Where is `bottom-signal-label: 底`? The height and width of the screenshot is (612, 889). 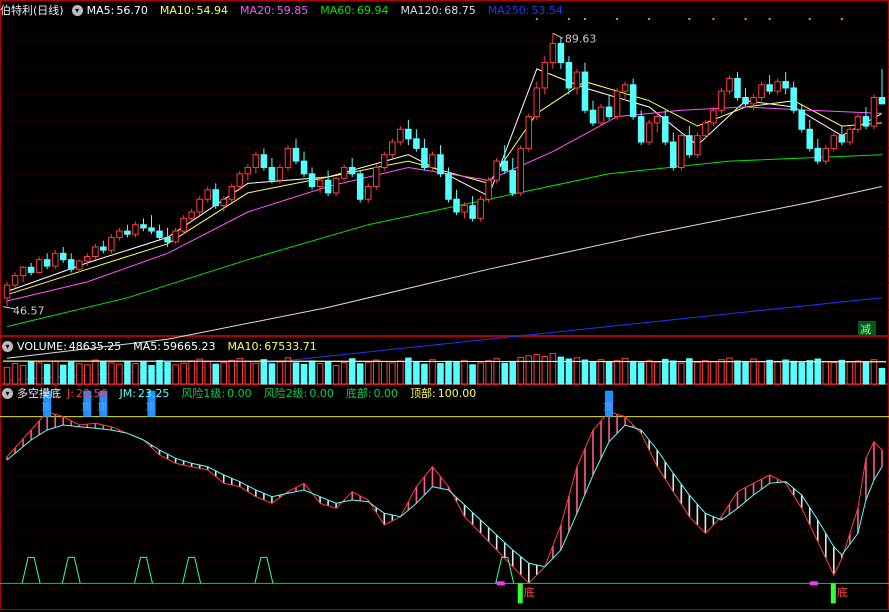
bottom-signal-label: 底 is located at coordinates (529, 592).